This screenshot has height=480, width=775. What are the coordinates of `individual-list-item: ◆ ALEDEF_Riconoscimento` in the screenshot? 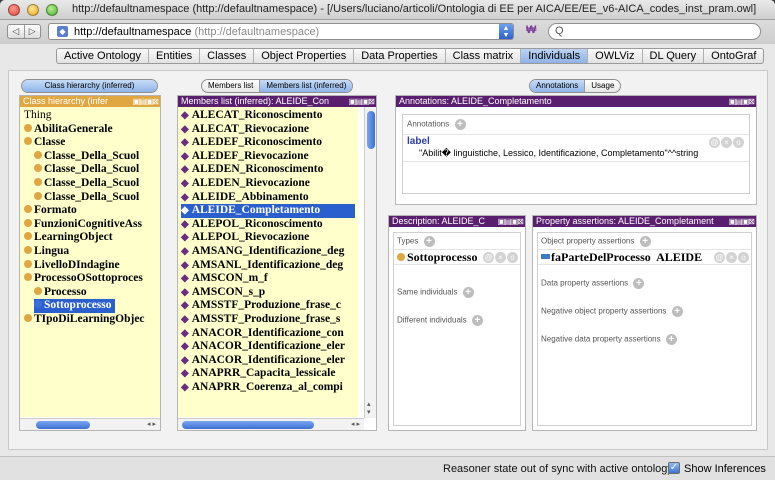 It's located at (268, 143).